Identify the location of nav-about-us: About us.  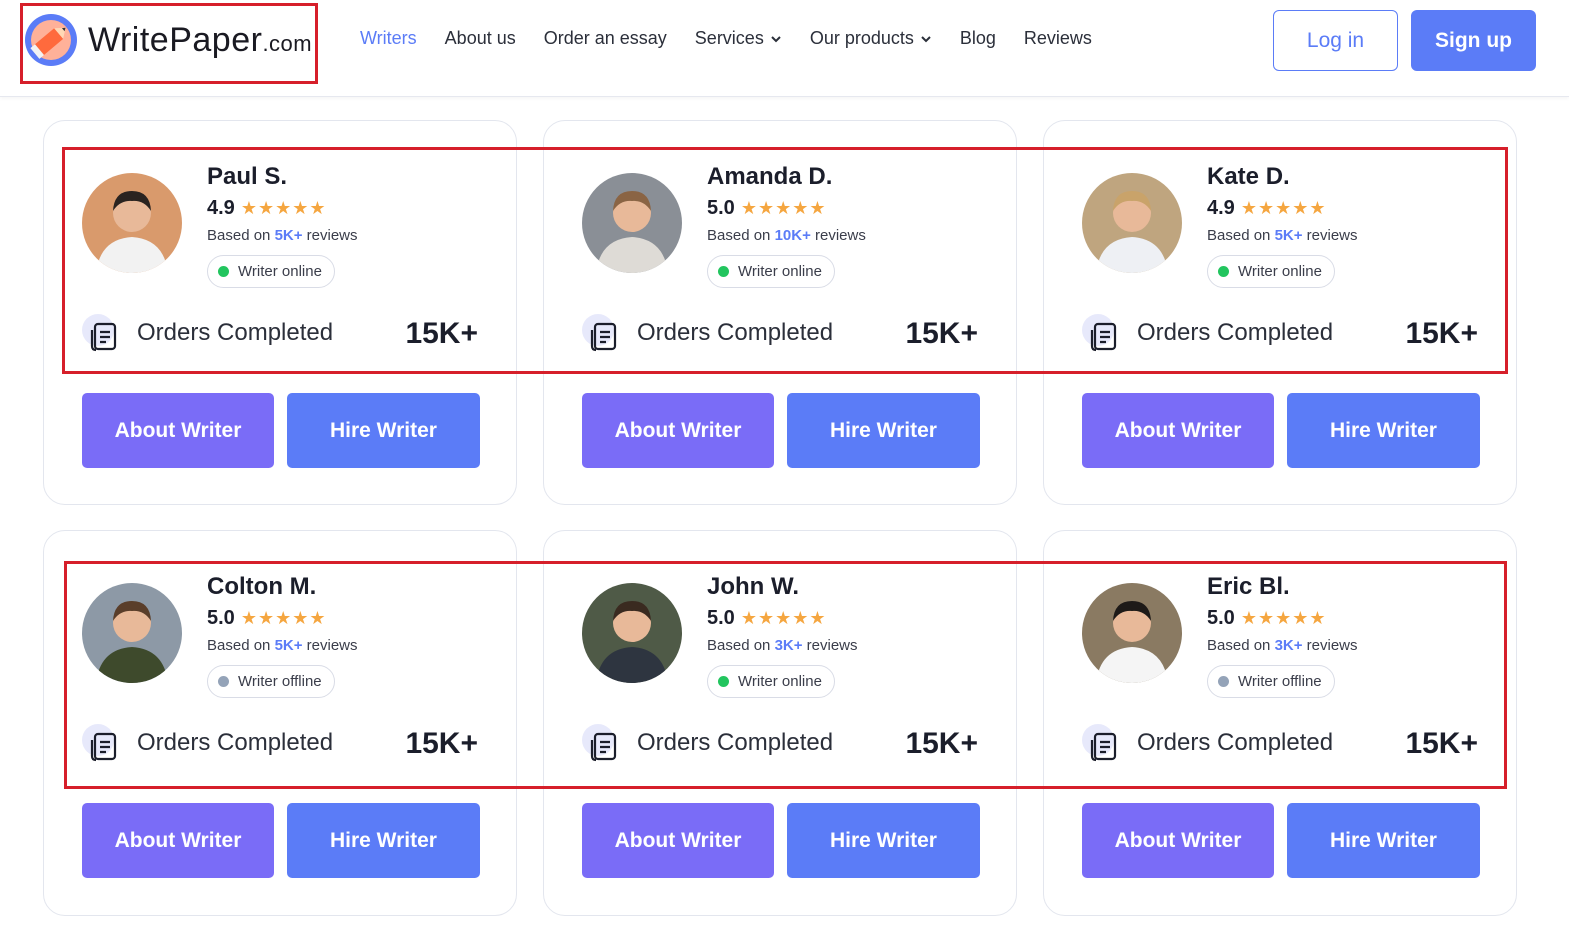
(480, 38).